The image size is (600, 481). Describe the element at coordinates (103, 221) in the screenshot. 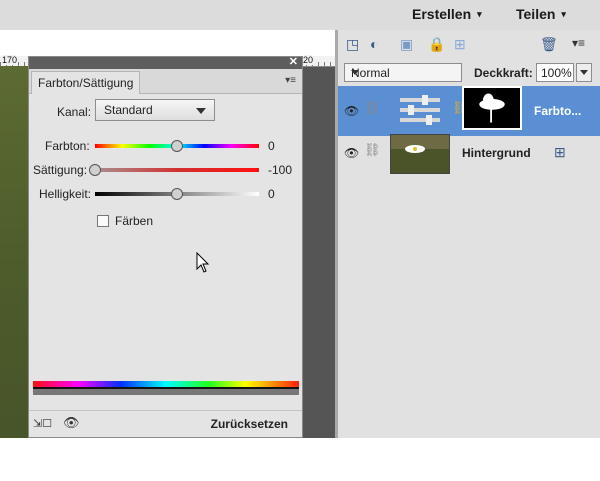

I see `colorize-checkbox` at that location.